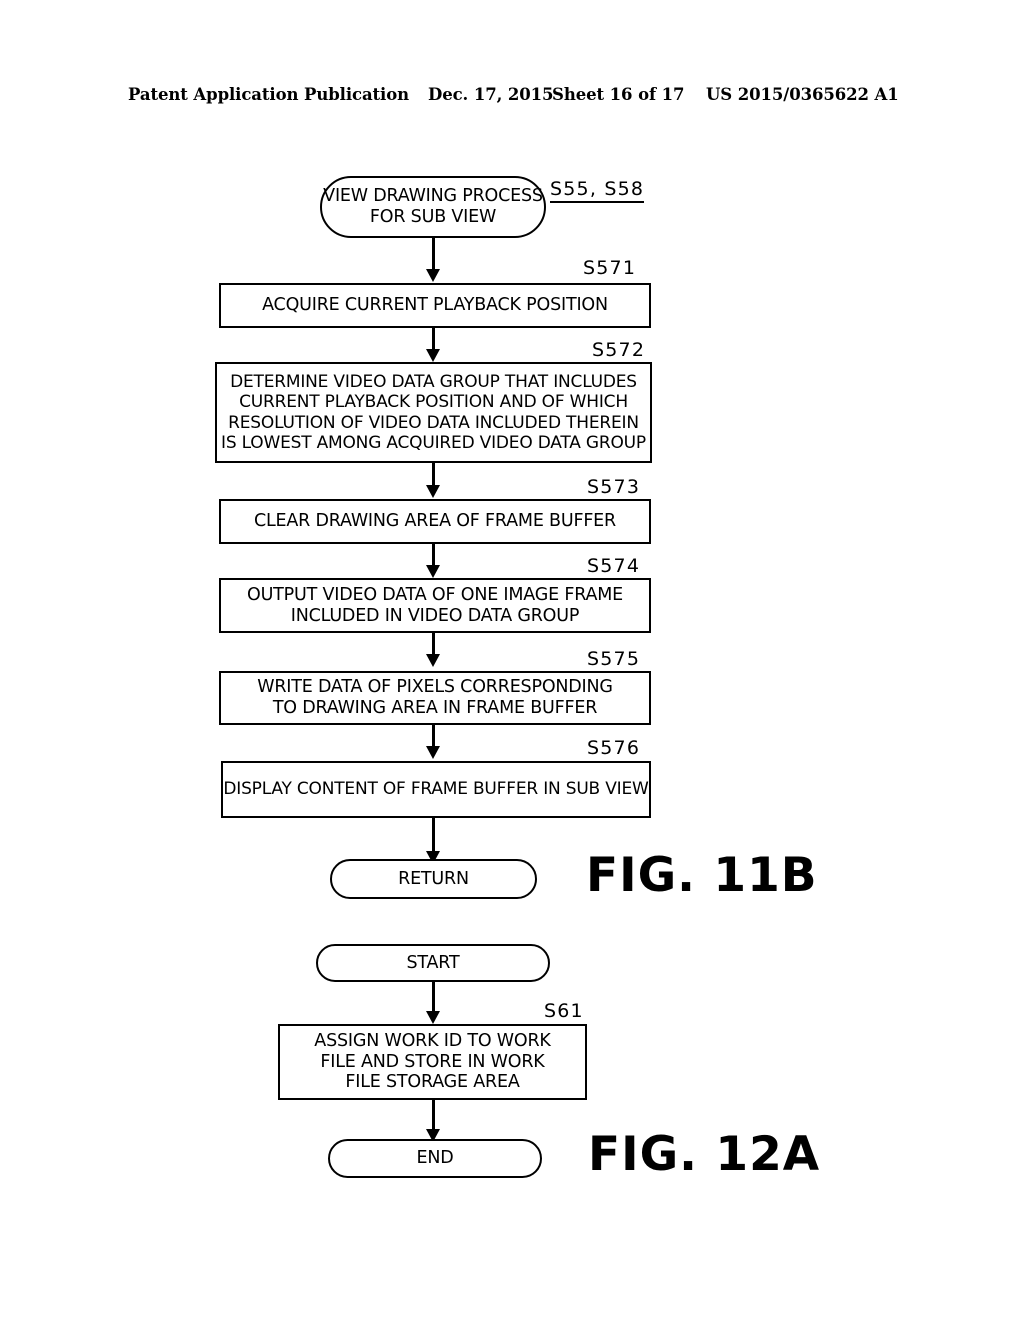  I want to click on node-label: END, so click(435, 1158).